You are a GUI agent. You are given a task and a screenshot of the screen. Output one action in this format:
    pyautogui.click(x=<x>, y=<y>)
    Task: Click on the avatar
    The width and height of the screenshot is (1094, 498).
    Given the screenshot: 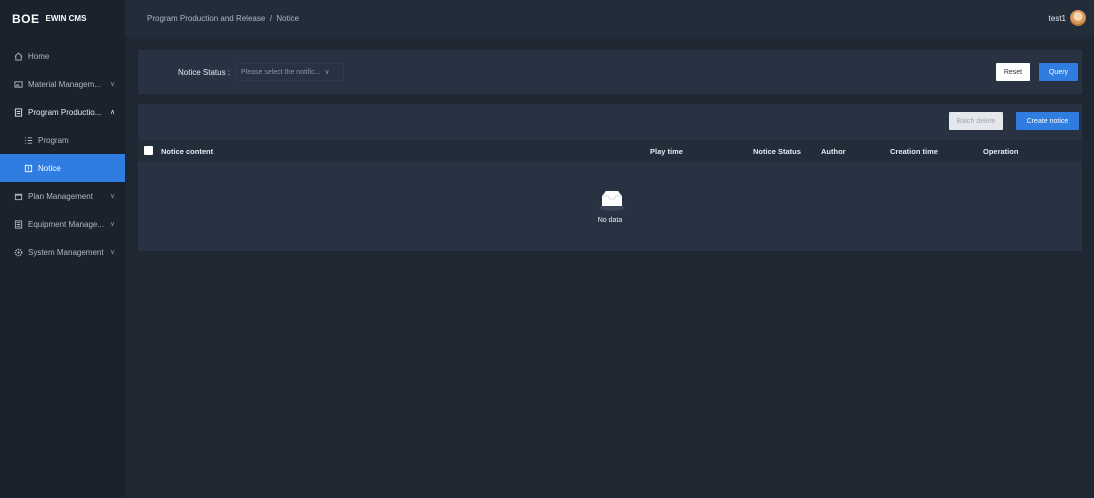 What is the action you would take?
    pyautogui.click(x=1078, y=18)
    